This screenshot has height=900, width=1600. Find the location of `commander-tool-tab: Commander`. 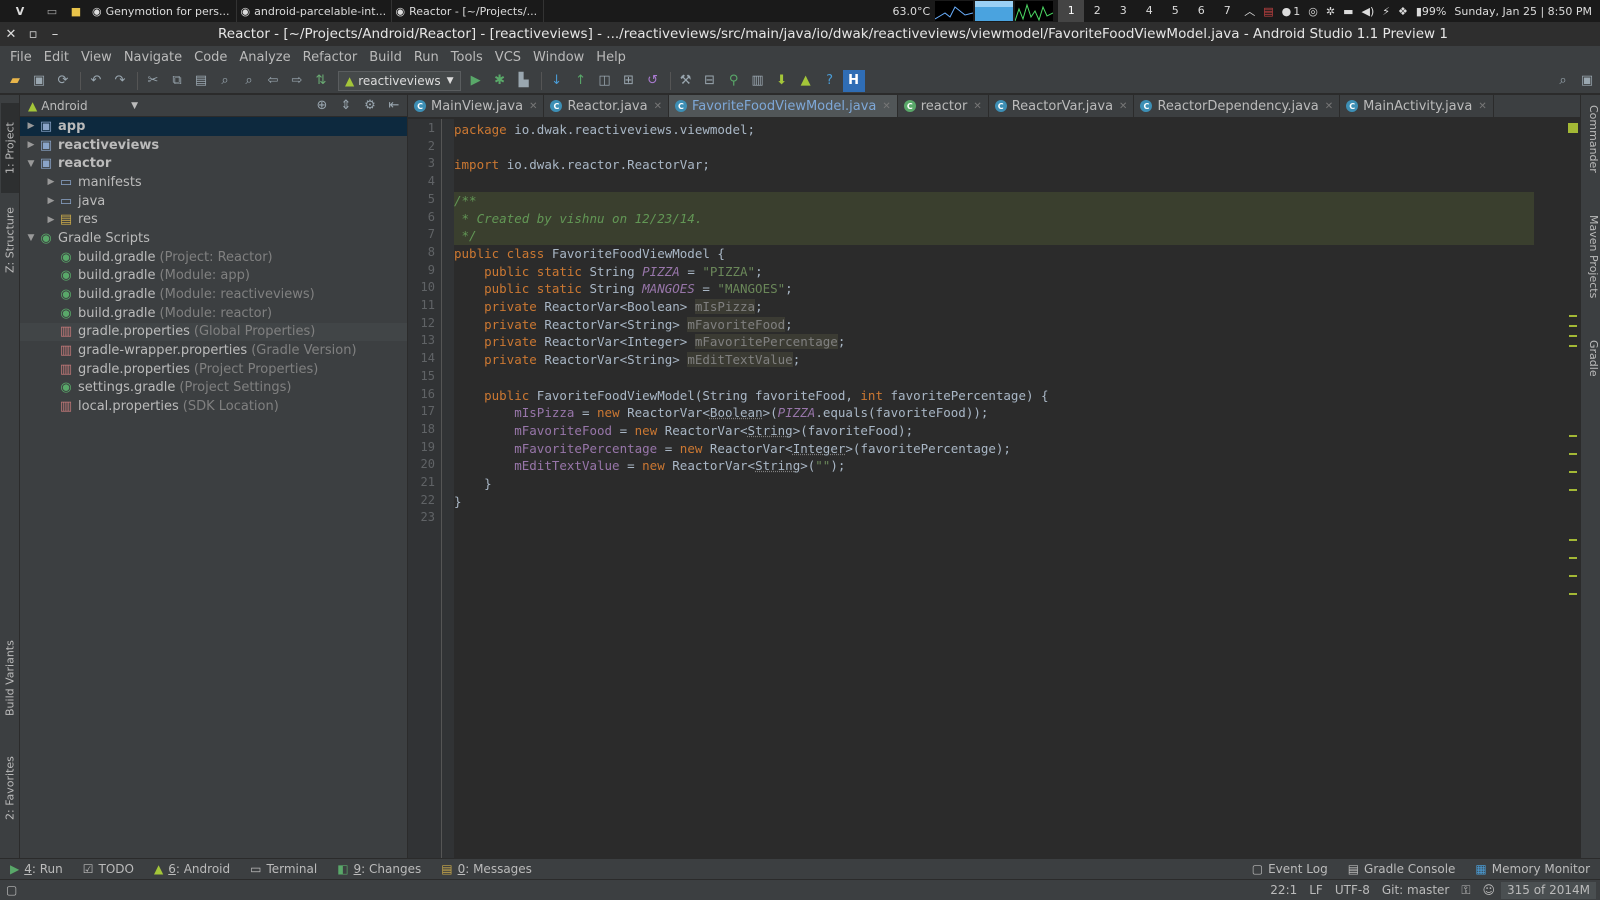

commander-tool-tab: Commander is located at coordinates (1591, 150).